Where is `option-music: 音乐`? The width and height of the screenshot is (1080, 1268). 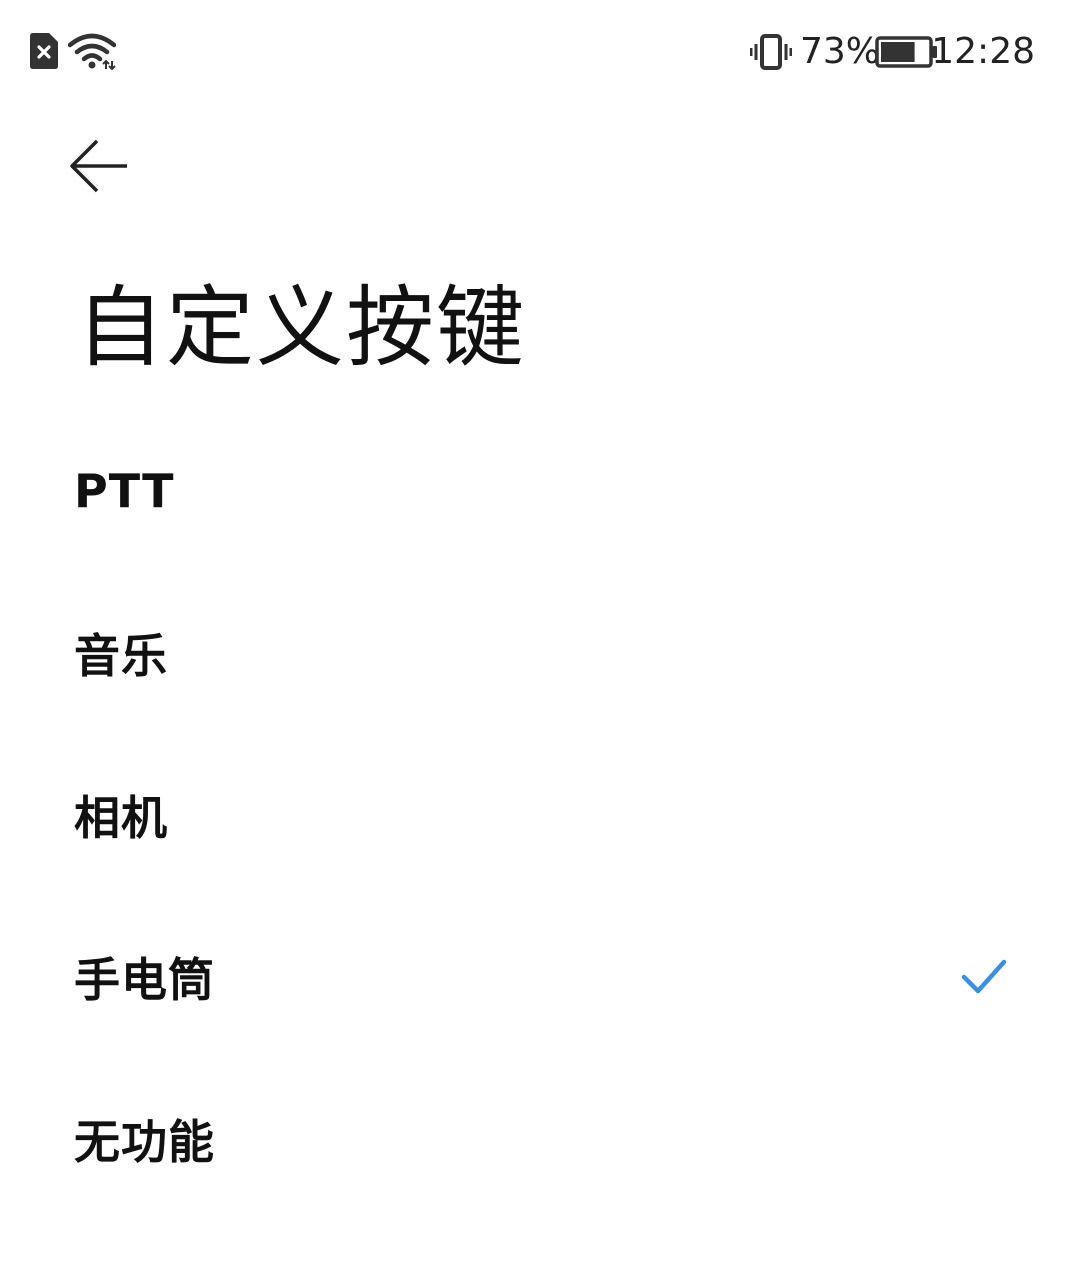
option-music: 音乐 is located at coordinates (540, 653).